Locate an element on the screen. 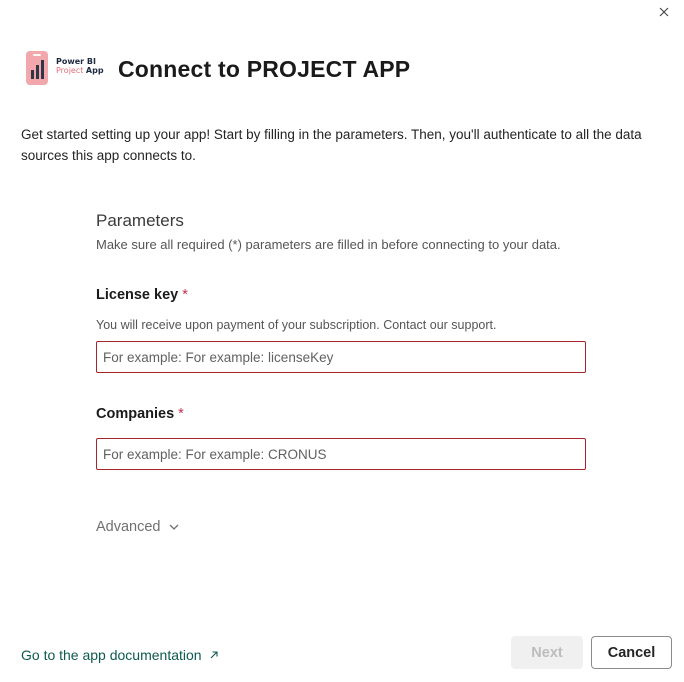  chevron-down-icon is located at coordinates (173, 527).